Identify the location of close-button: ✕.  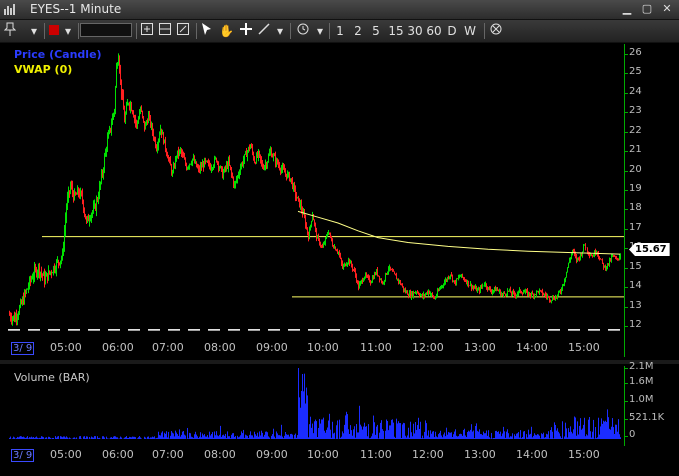
(667, 9).